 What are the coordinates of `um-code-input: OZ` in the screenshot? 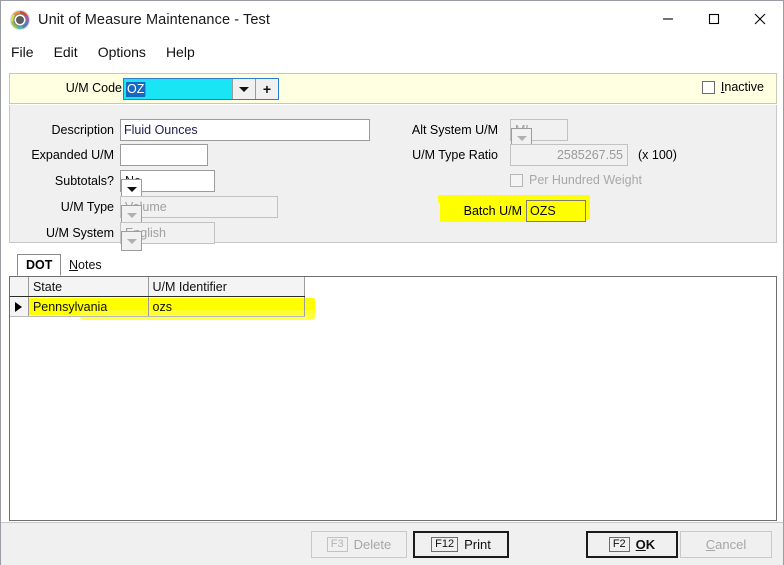 It's located at (178, 89).